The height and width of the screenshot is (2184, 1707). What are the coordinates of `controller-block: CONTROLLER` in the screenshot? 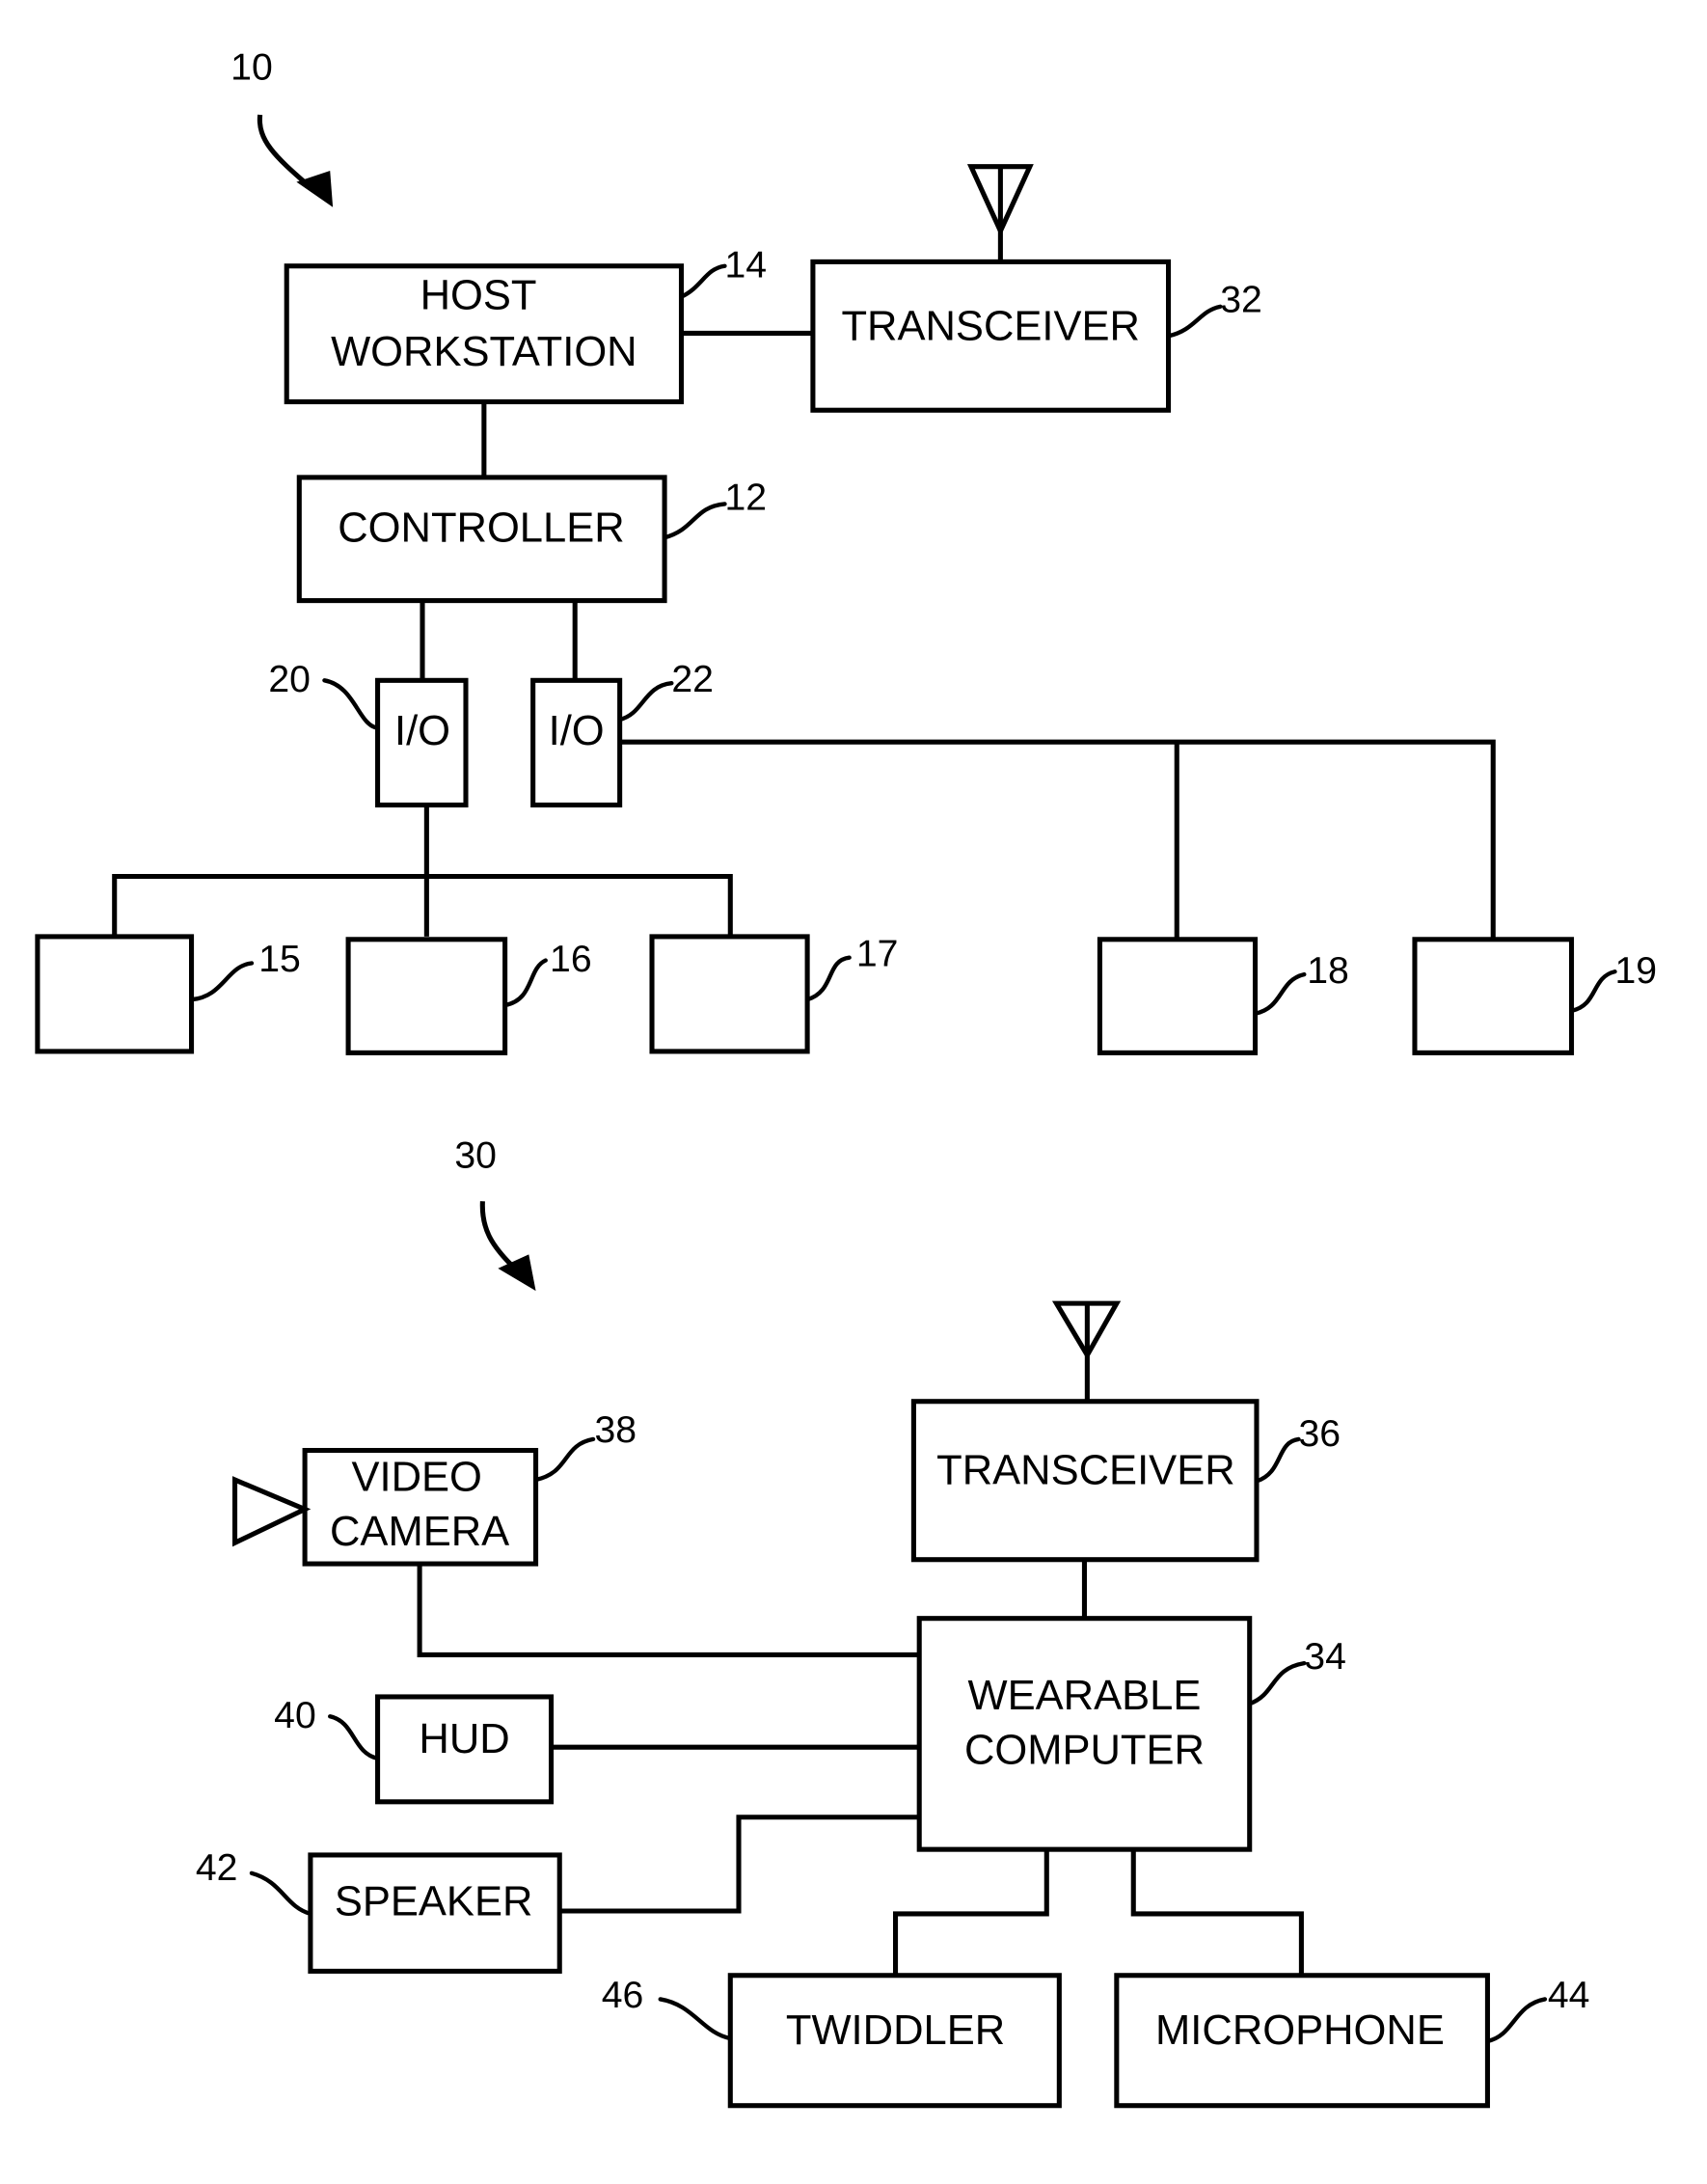 It's located at (482, 539).